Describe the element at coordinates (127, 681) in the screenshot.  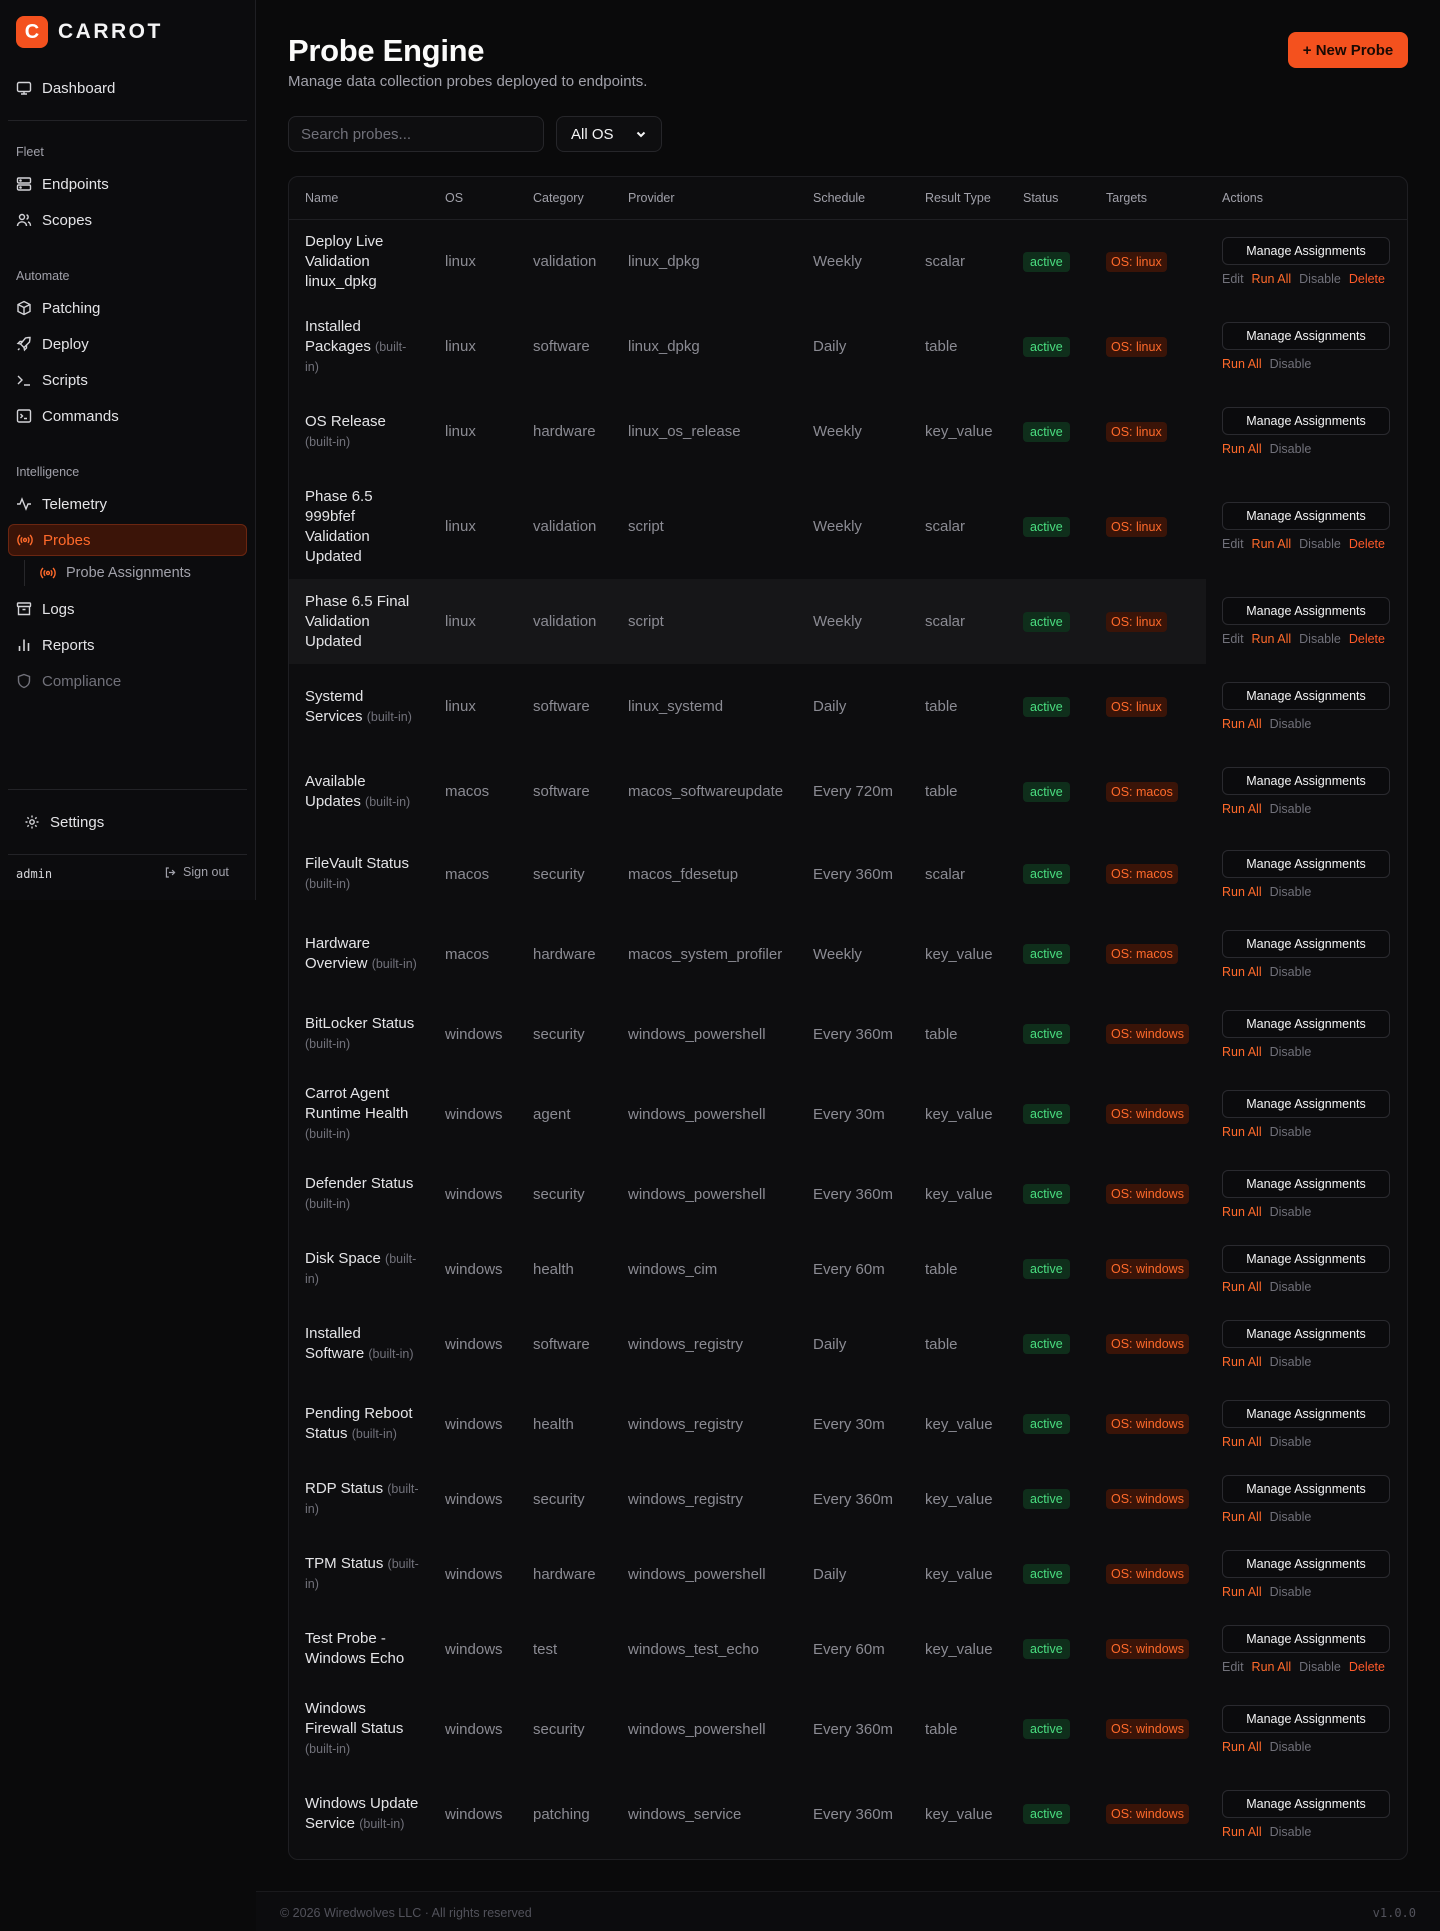
I see `nav-item-compliance: Compliance` at that location.